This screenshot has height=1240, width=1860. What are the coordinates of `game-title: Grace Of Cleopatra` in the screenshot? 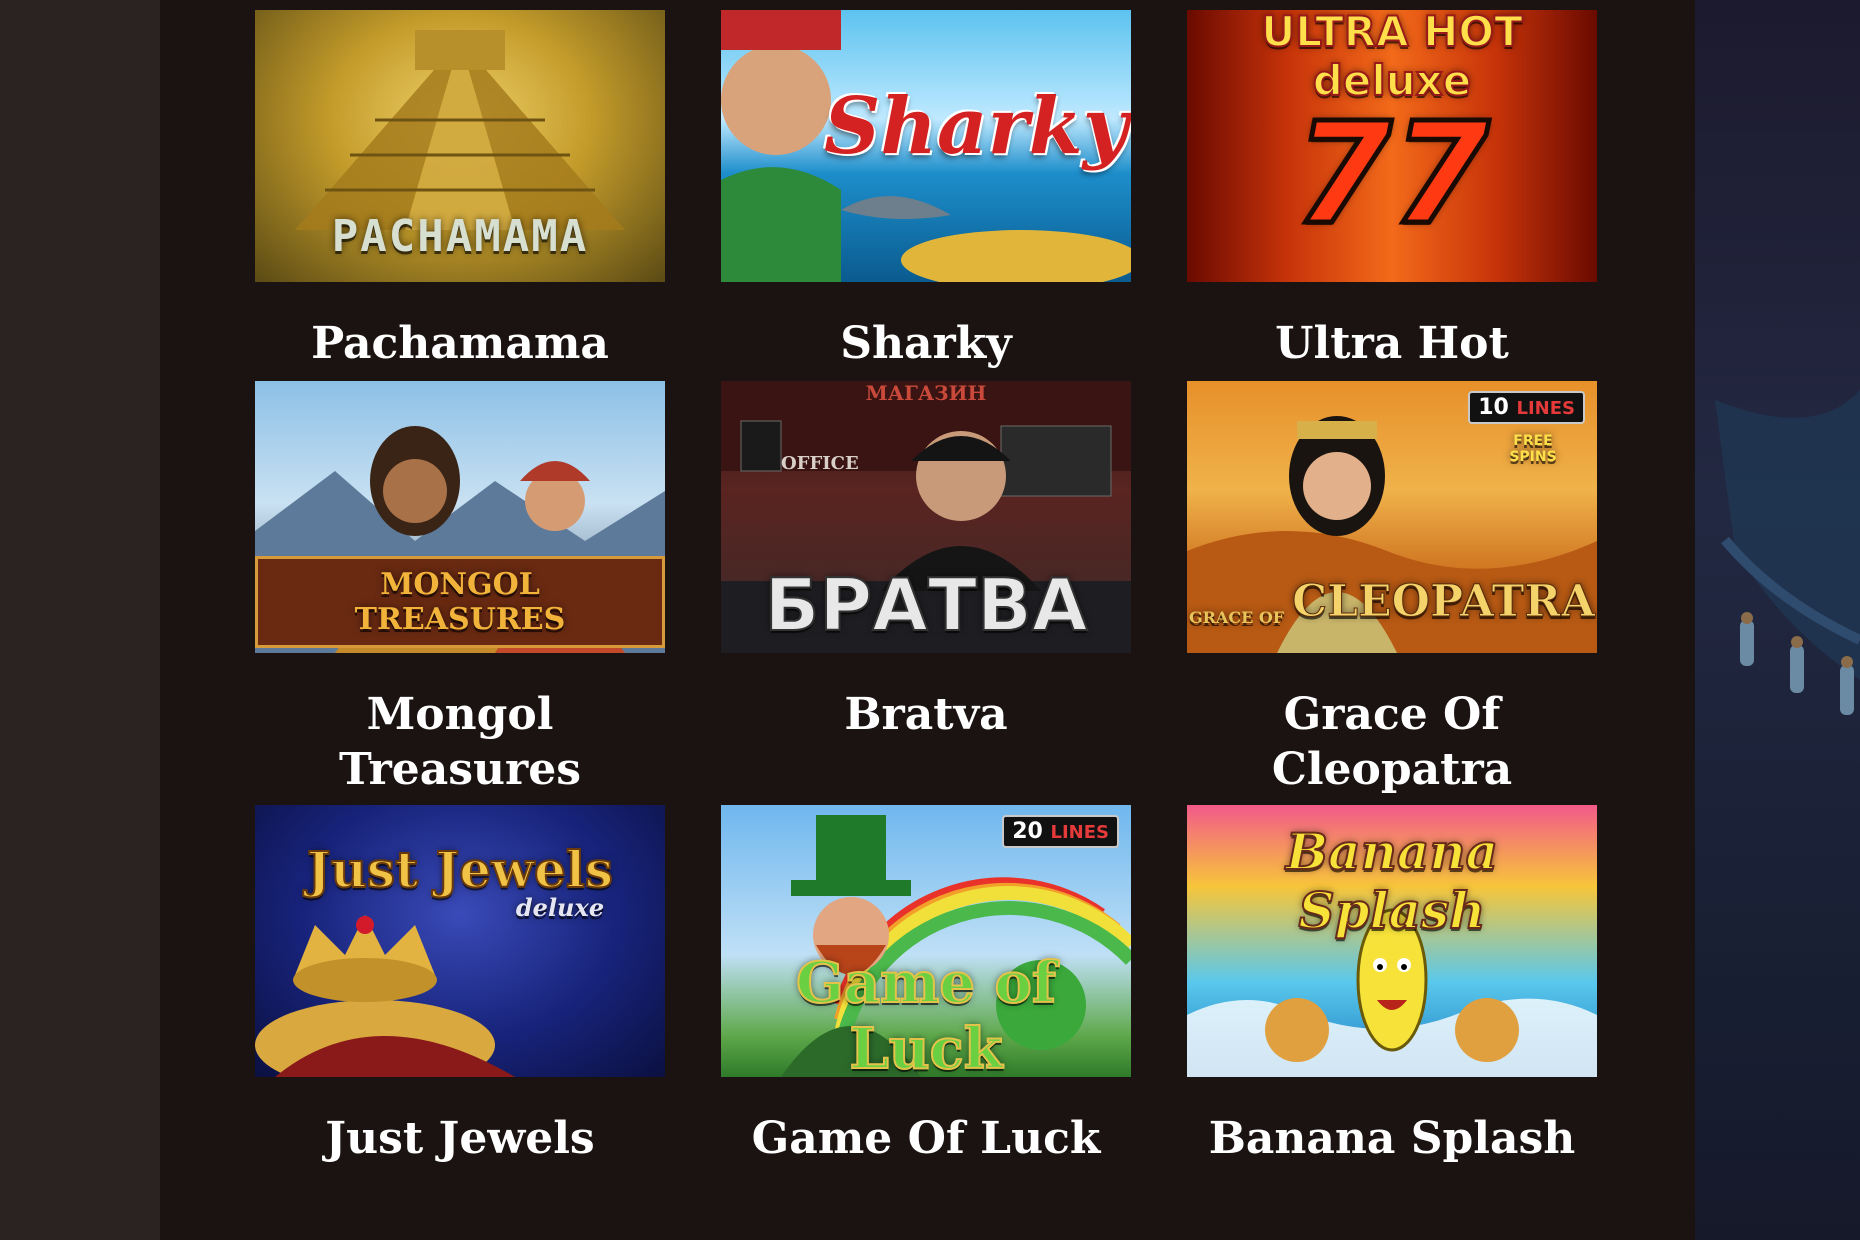 It's located at (1392, 742).